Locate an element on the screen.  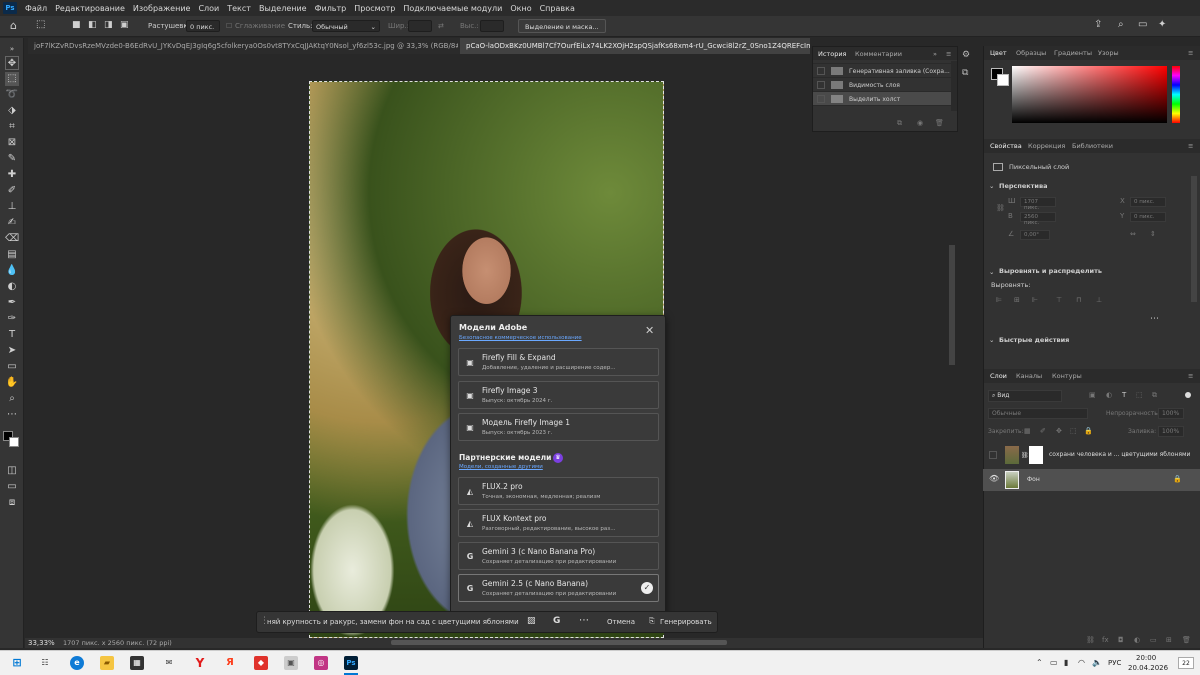
align-bottom-icon: ⊥ is located at coordinates (1099, 300).